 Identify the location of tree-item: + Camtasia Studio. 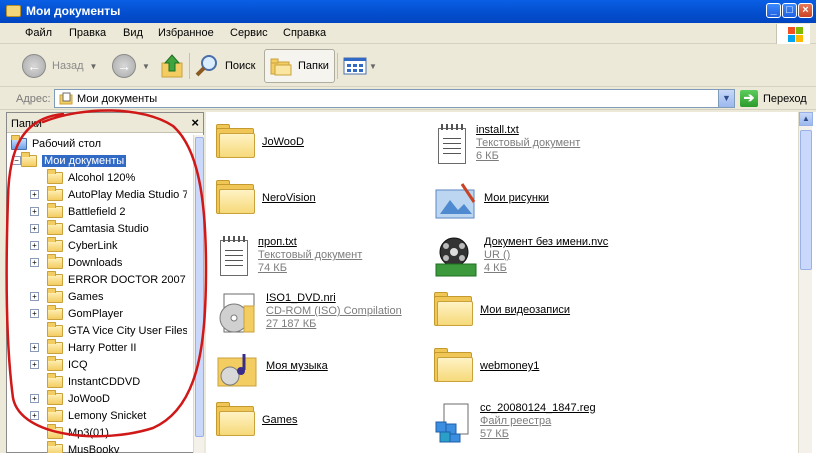
(89, 228).